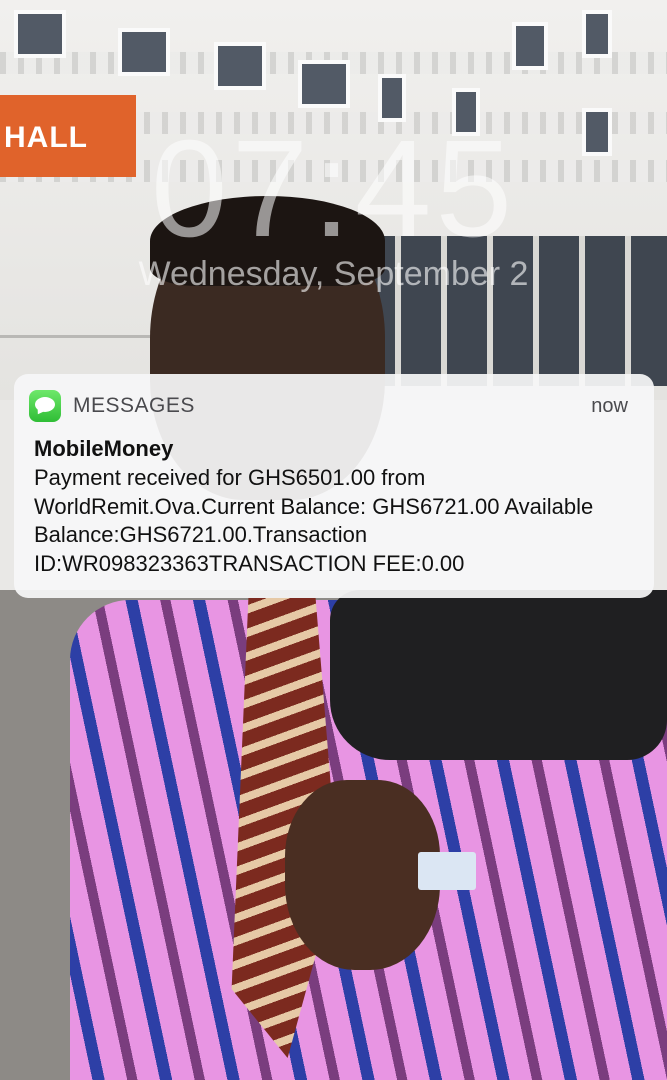 This screenshot has width=667, height=1080. I want to click on notification-app-name: MESSAGES, so click(134, 405).